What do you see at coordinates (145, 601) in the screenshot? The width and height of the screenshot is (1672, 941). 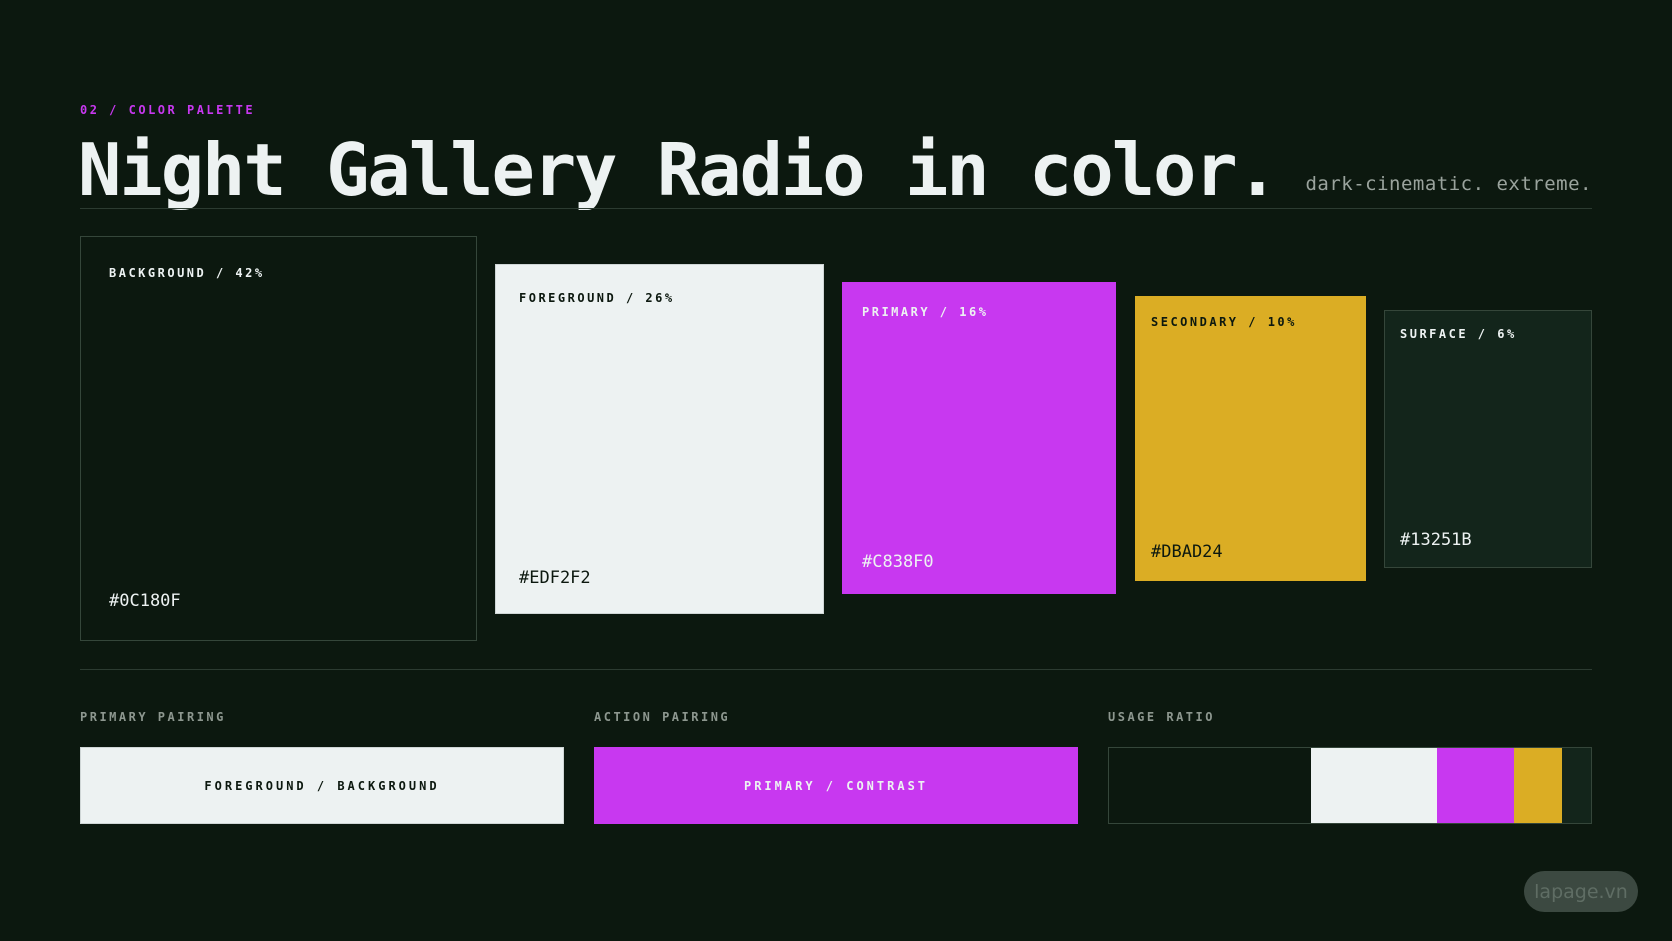 I see `swatch-hex: #0C180F` at bounding box center [145, 601].